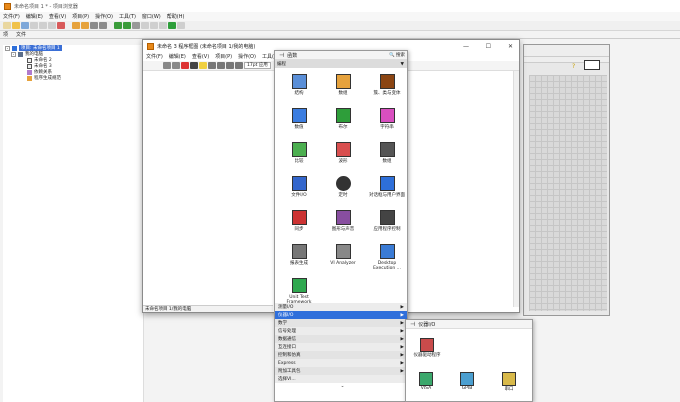 This screenshot has width=680, height=402. What do you see at coordinates (387, 88) in the screenshot?
I see `palette-item: 簇、类与变体` at bounding box center [387, 88].